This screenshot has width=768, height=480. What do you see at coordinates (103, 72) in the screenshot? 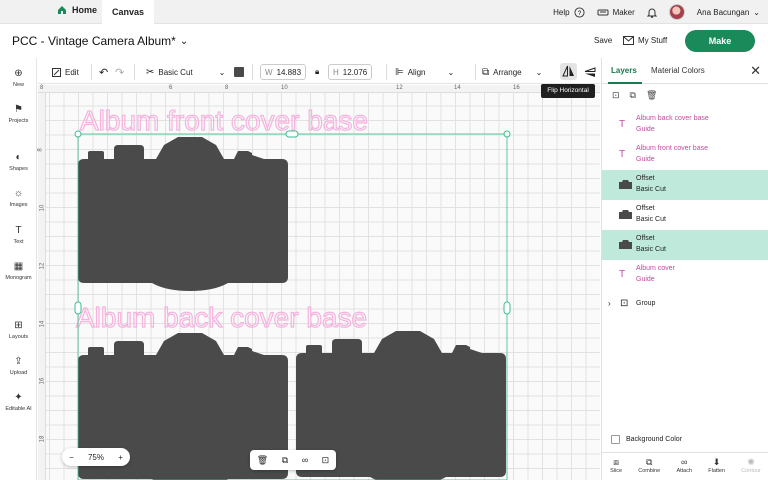
I see `undo-button: ↶` at bounding box center [103, 72].